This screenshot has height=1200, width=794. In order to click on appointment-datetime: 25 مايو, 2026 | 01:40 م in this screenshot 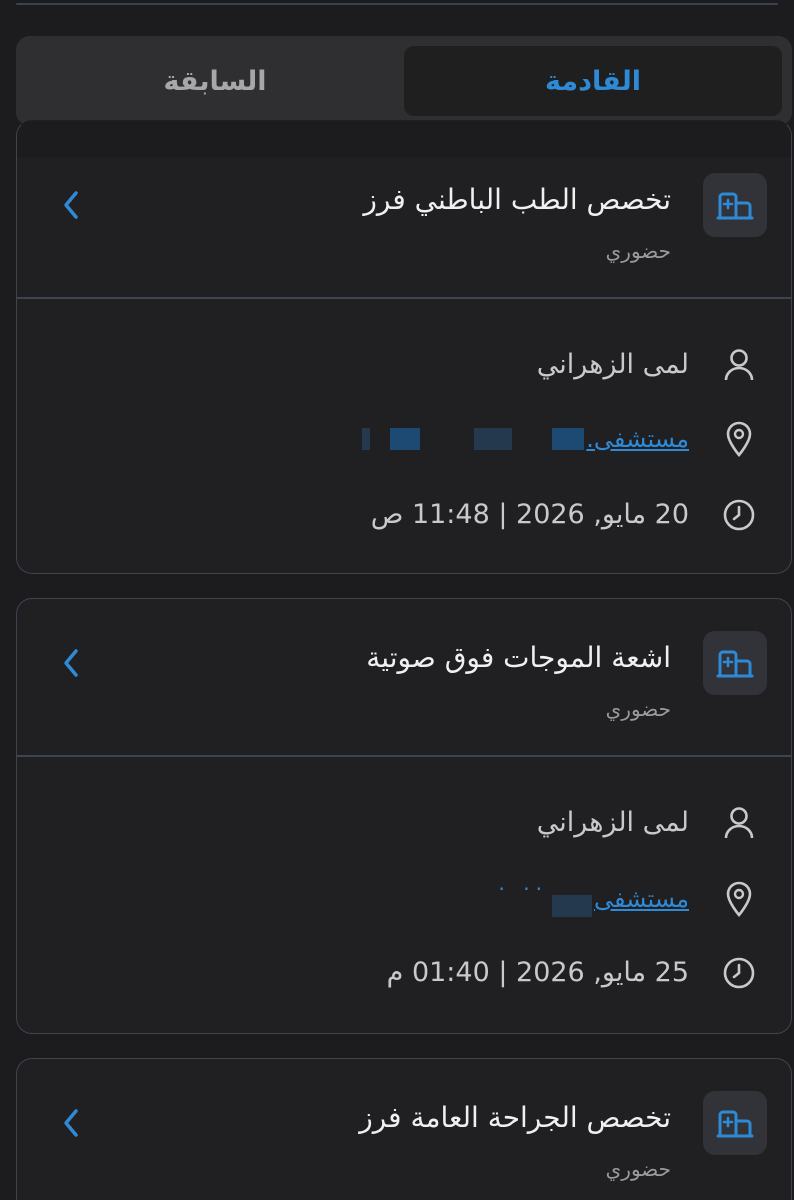, I will do `click(537, 972)`.